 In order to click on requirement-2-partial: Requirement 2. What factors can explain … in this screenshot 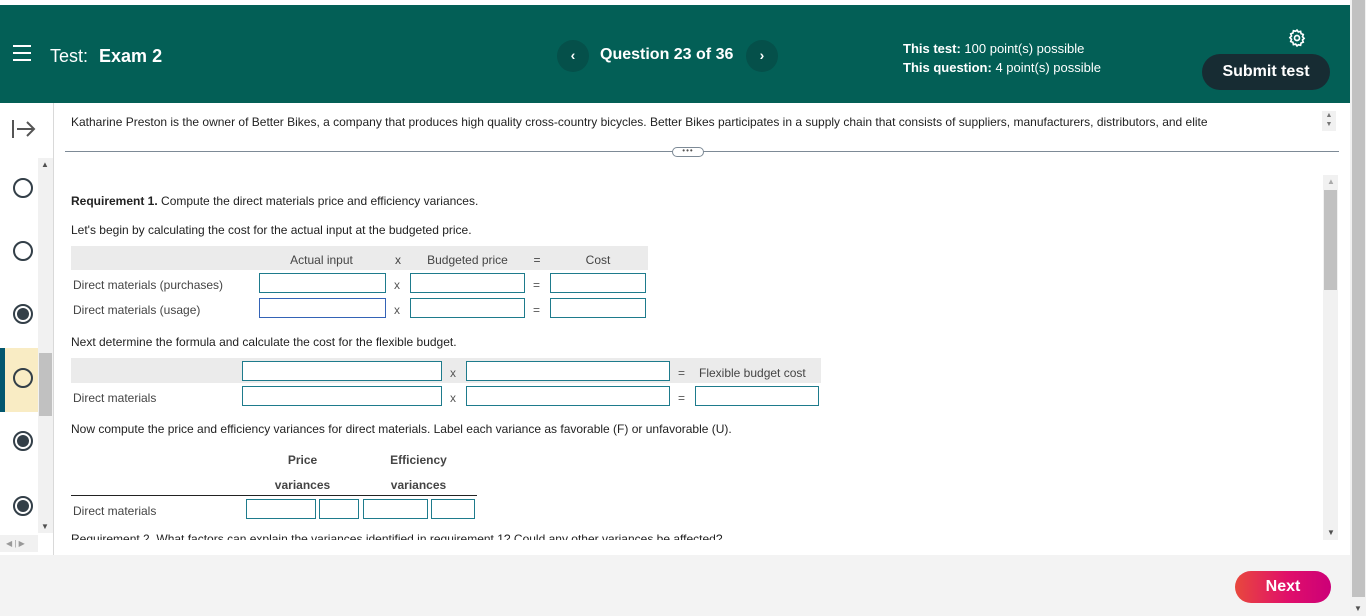, I will do `click(397, 536)`.